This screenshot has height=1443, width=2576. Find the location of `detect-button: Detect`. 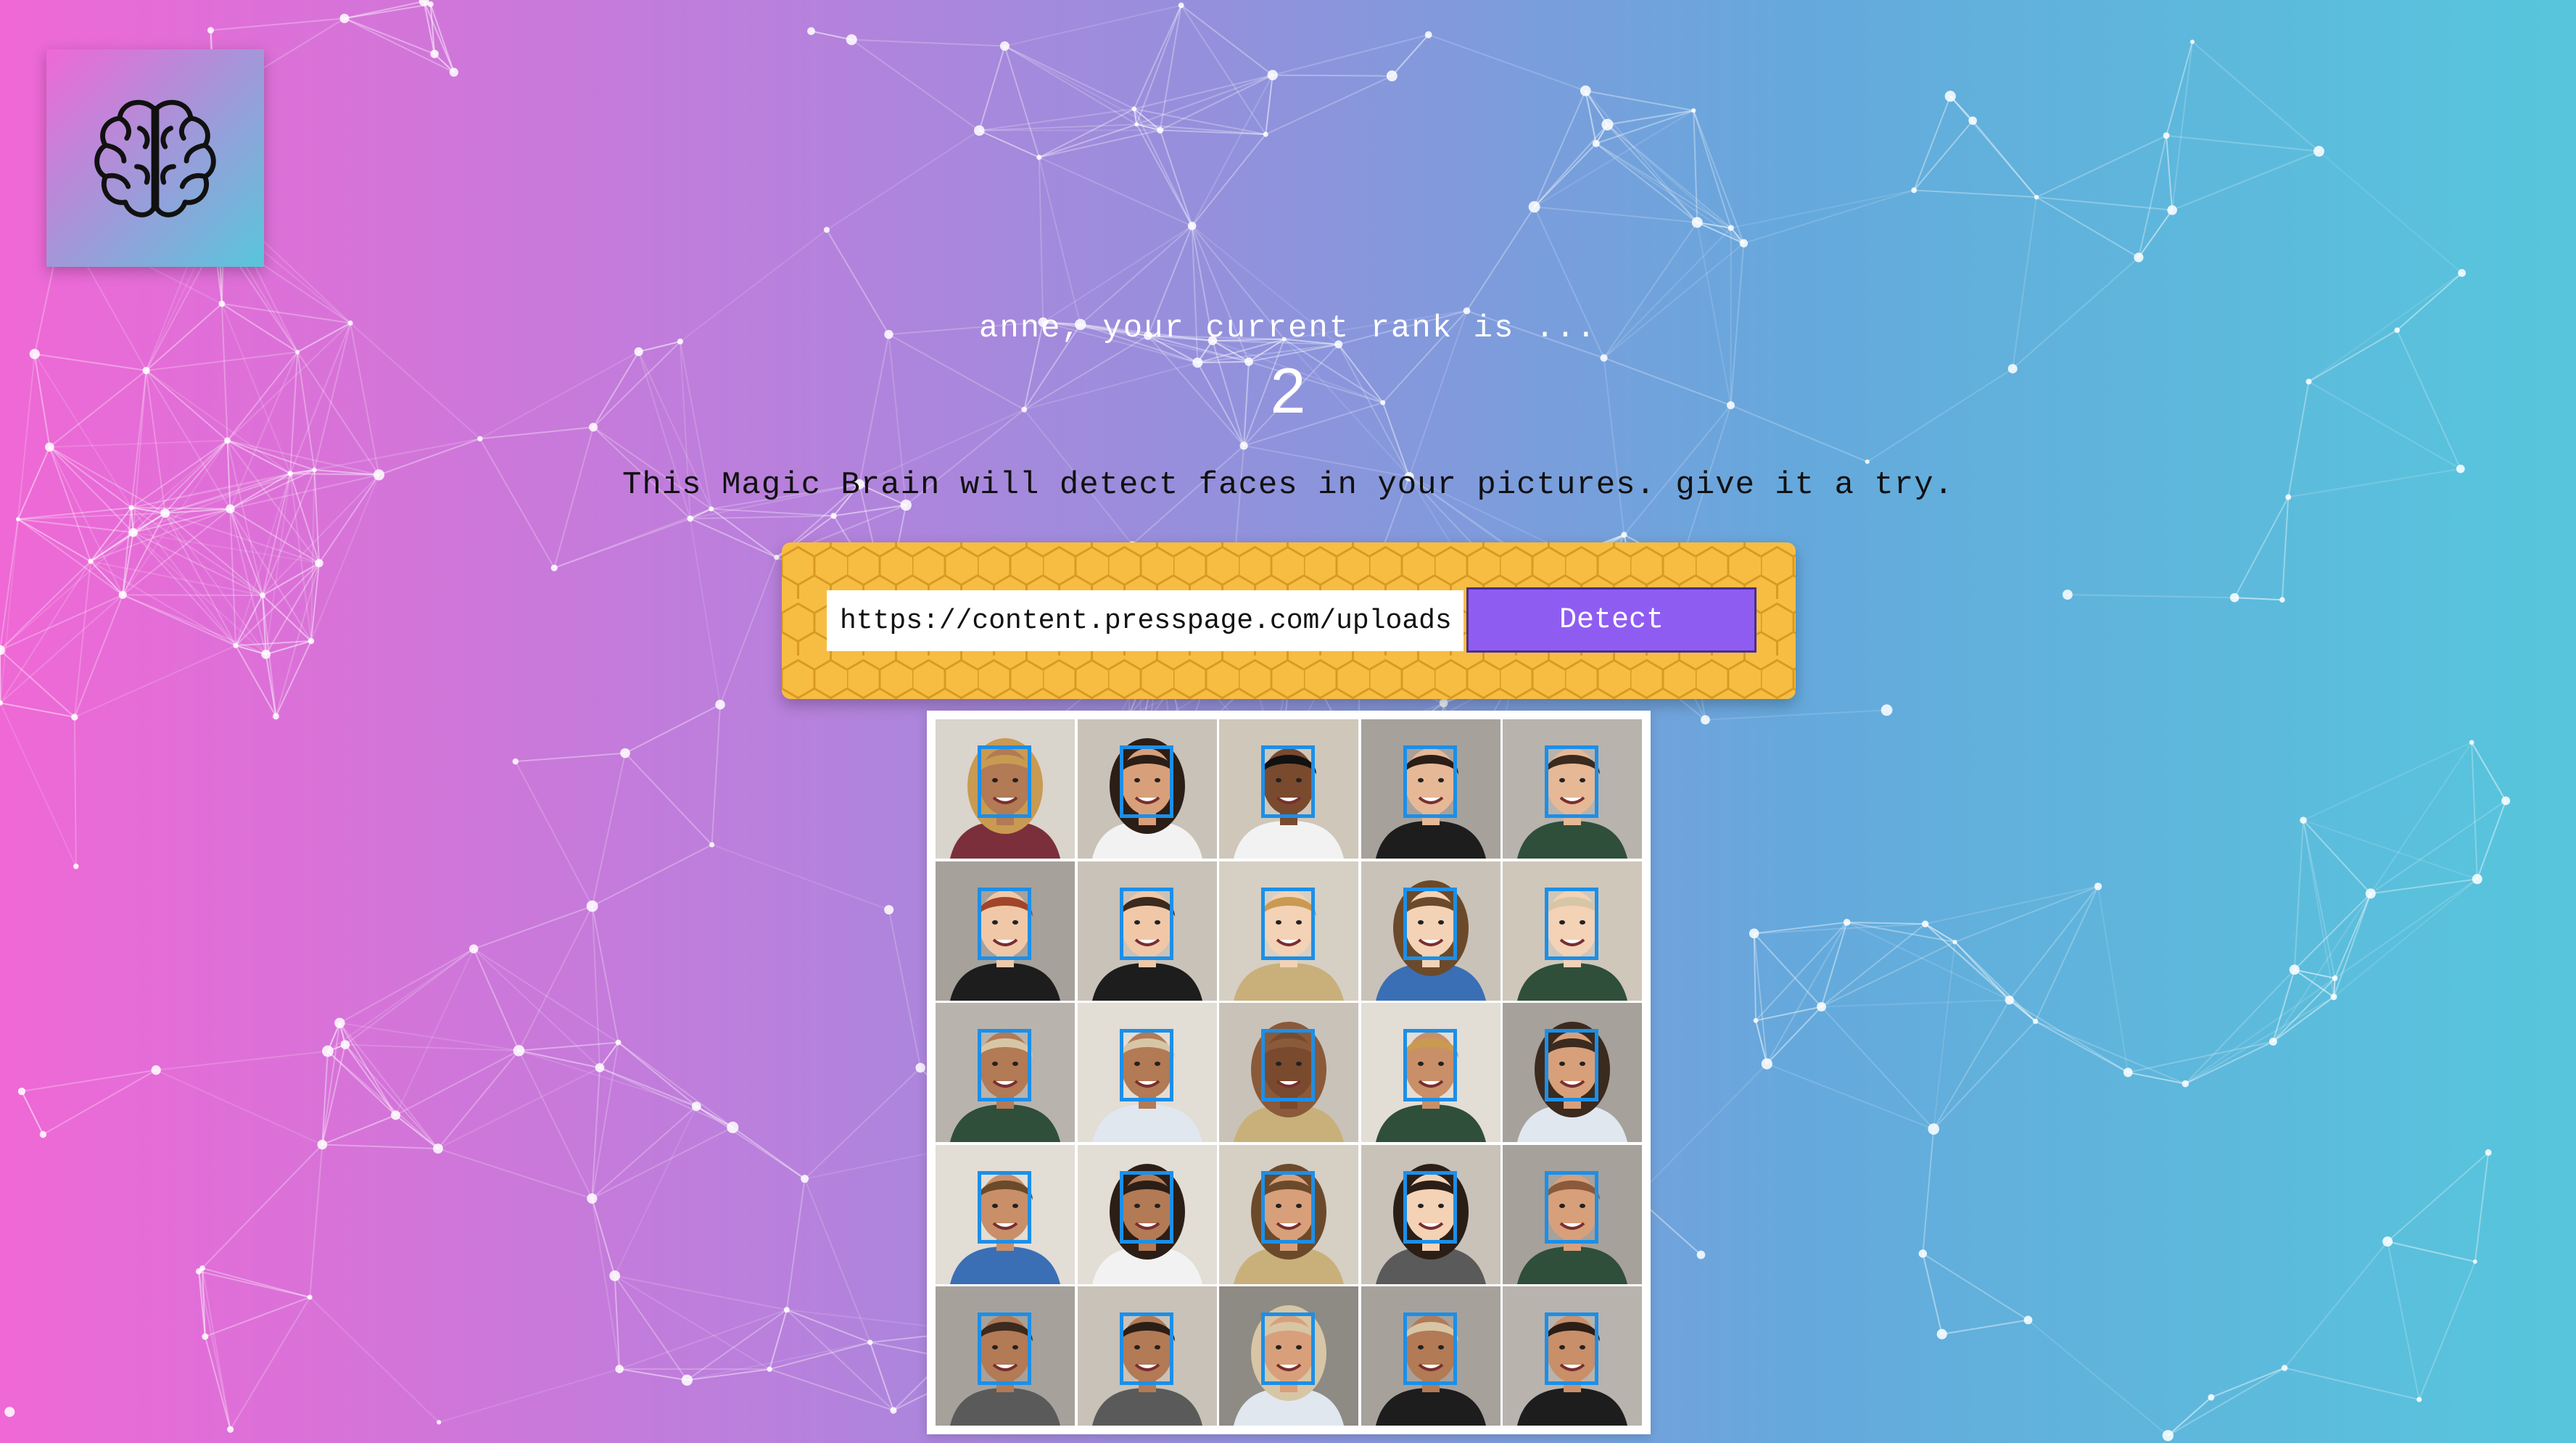

detect-button: Detect is located at coordinates (1611, 620).